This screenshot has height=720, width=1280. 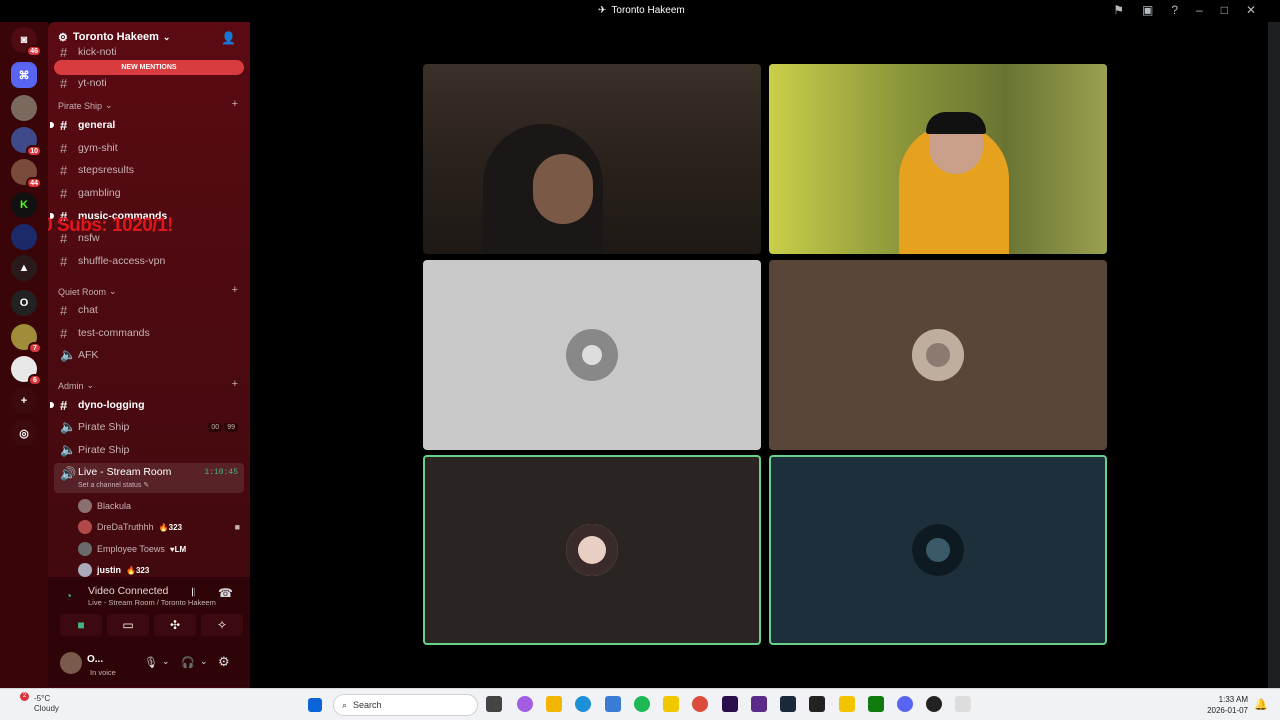 What do you see at coordinates (35, 348) in the screenshot?
I see `server-badge: 7` at bounding box center [35, 348].